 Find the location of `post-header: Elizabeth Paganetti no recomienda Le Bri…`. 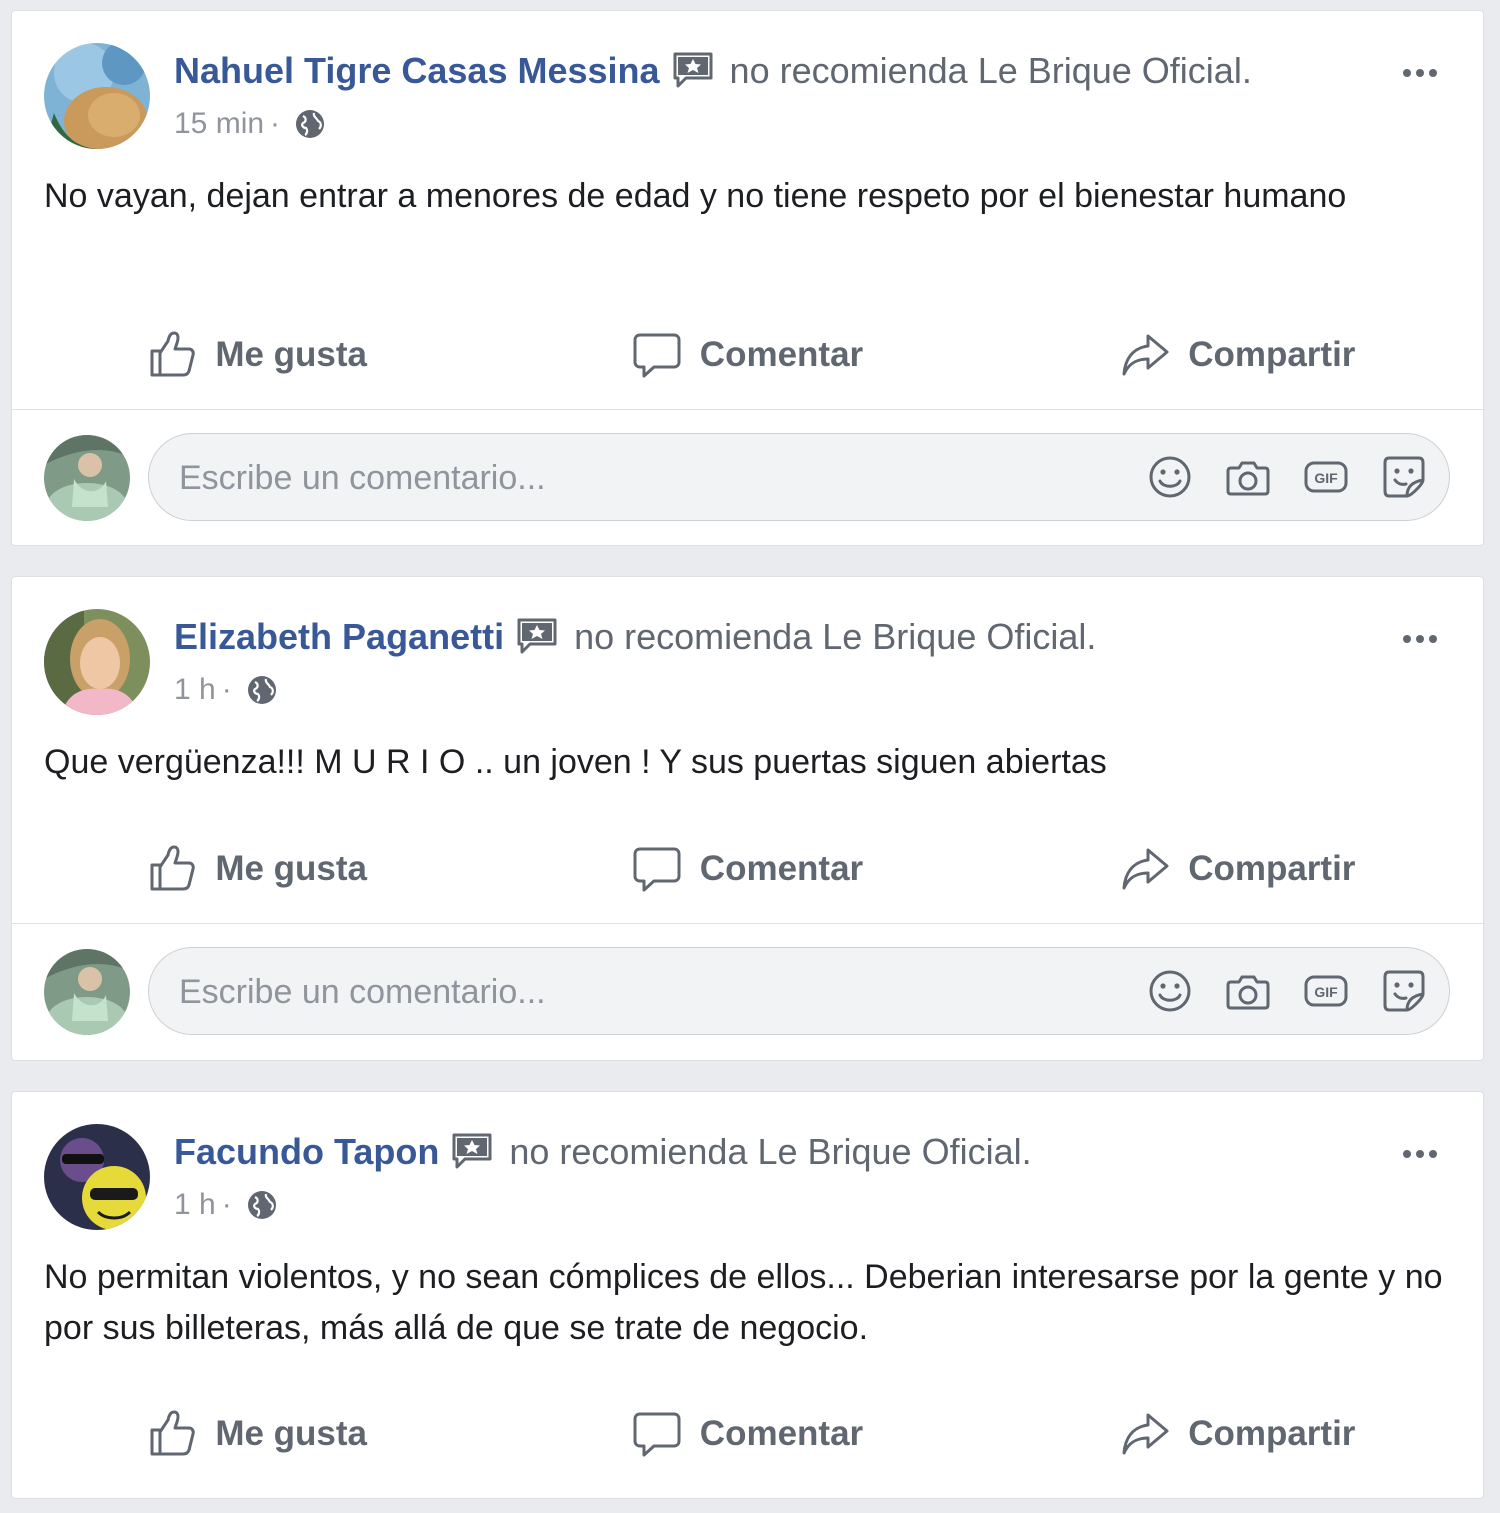

post-header: Elizabeth Paganetti no recomienda Le Bri… is located at coordinates (635, 637).